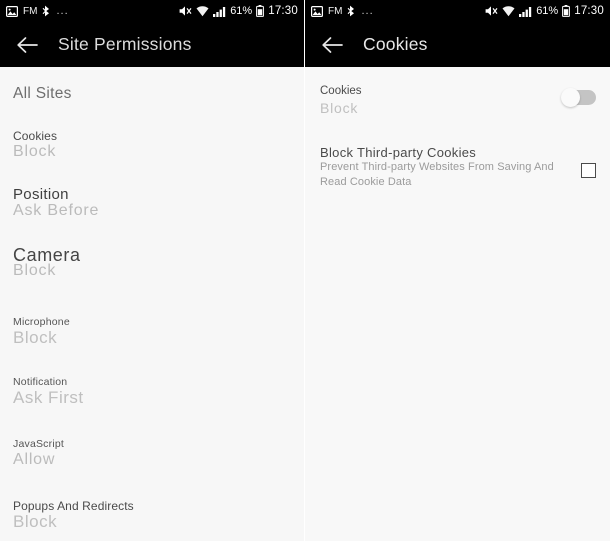 This screenshot has height=541, width=610. I want to click on list-item-position: Position Ask Before, so click(152, 202).